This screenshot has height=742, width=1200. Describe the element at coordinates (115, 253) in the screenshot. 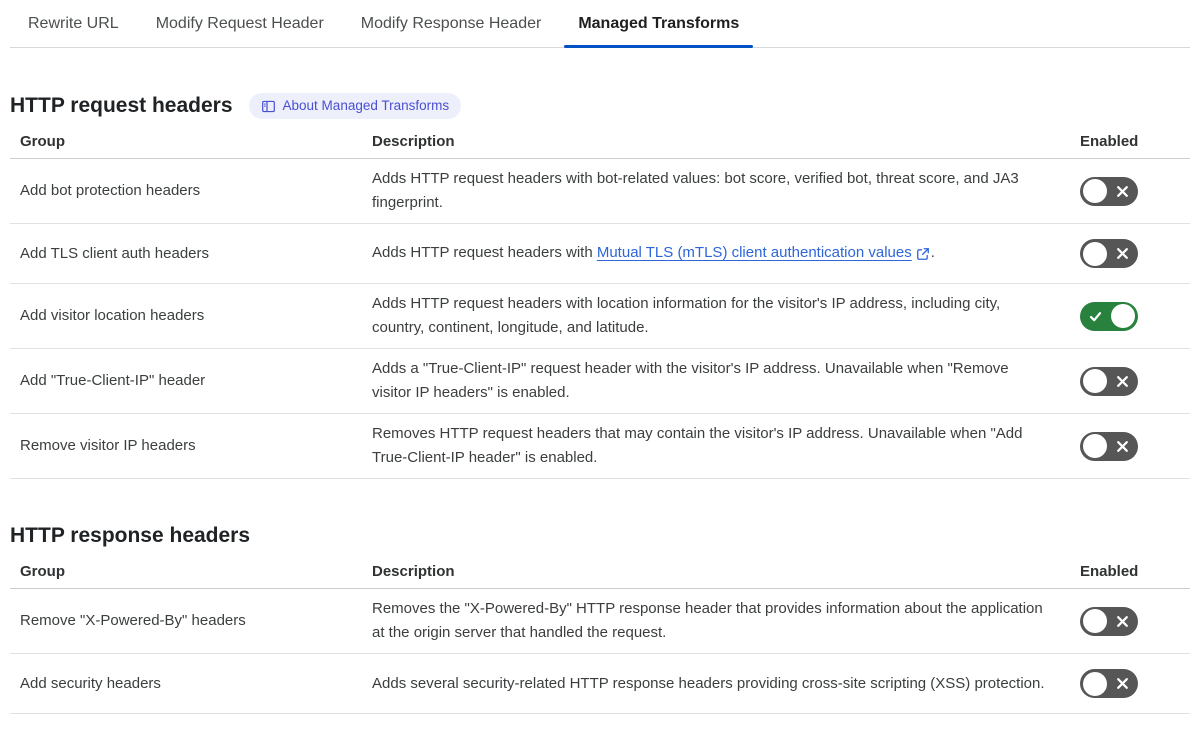

I see `row-group: Add TLS client auth headers` at that location.